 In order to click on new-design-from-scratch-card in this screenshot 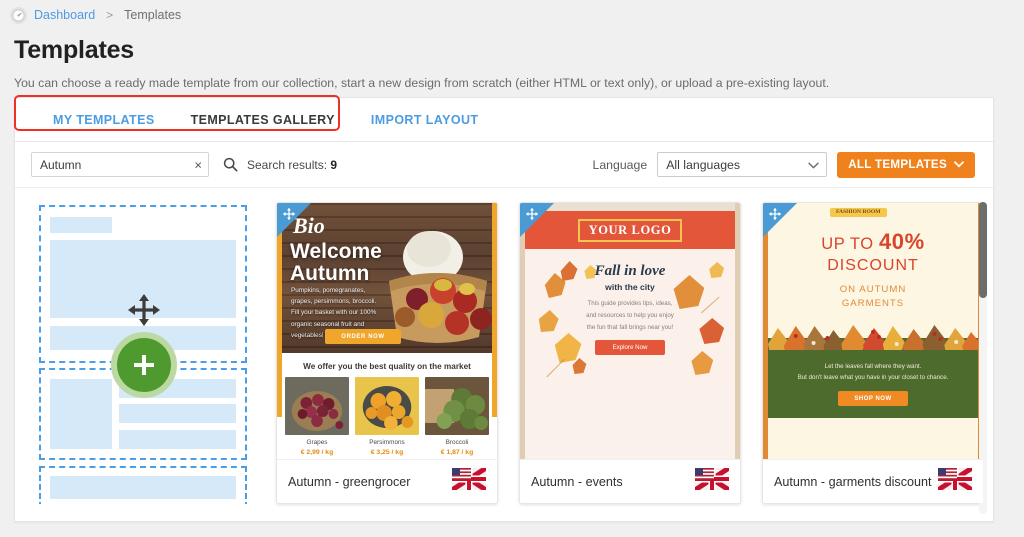, I will do `click(144, 353)`.